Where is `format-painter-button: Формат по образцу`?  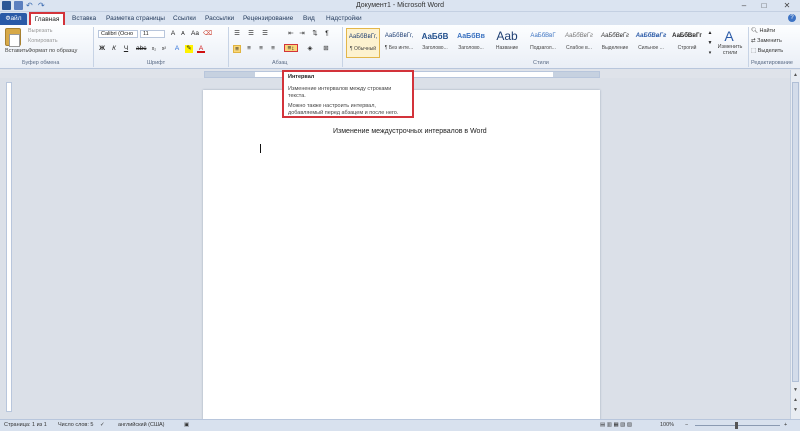 format-painter-button: Формат по образцу is located at coordinates (52, 51).